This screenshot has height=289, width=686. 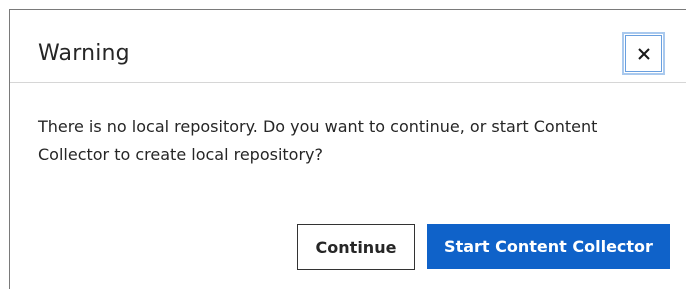 What do you see at coordinates (84, 53) in the screenshot?
I see `dialog-title: Warning` at bounding box center [84, 53].